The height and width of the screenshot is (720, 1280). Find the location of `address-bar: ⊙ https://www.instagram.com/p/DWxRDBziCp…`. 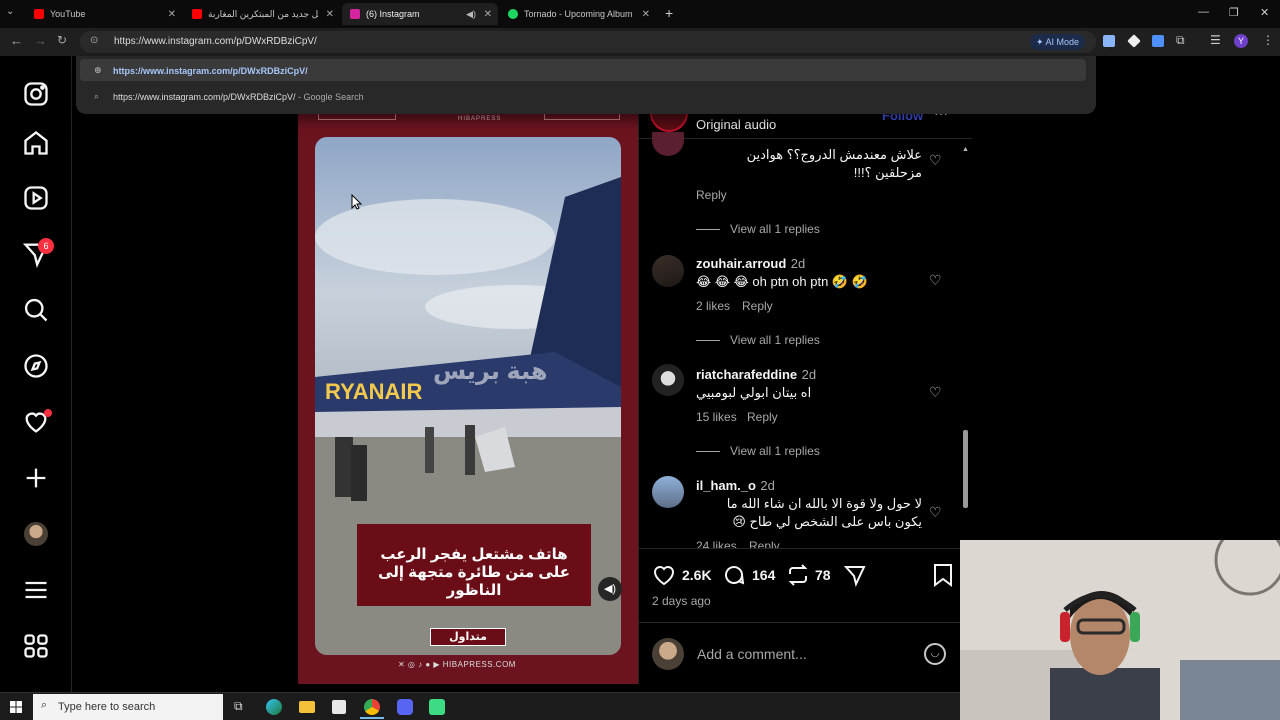

address-bar: ⊙ https://www.instagram.com/p/DWxRDBziCp… is located at coordinates (588, 42).